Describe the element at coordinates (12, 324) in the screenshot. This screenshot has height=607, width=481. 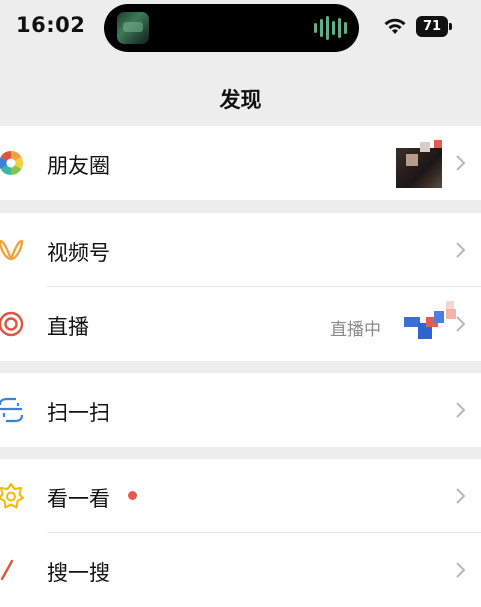
I see `live-icon` at that location.